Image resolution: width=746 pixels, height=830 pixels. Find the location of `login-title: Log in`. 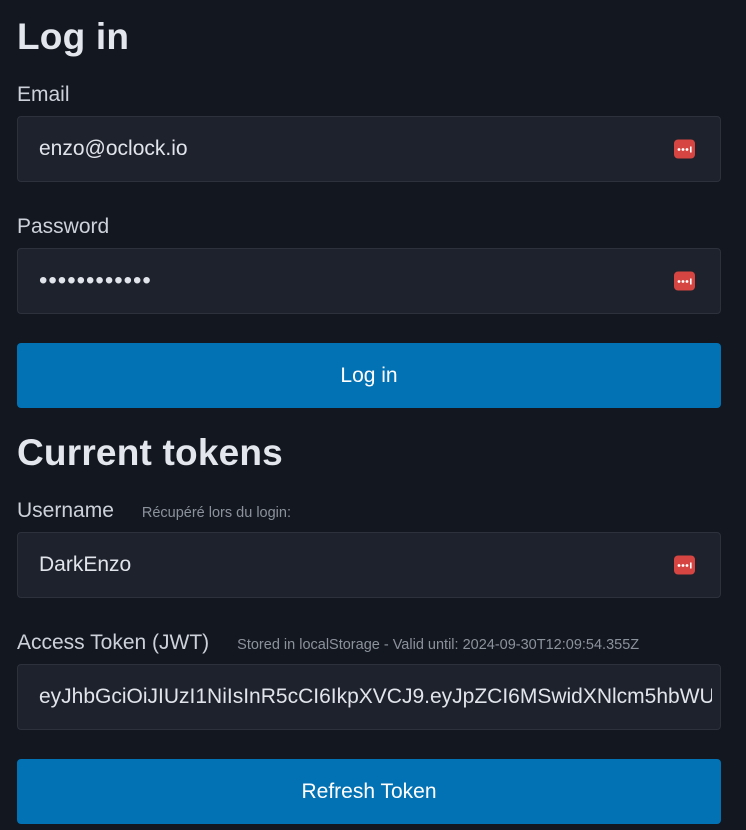

login-title: Log in is located at coordinates (73, 36).